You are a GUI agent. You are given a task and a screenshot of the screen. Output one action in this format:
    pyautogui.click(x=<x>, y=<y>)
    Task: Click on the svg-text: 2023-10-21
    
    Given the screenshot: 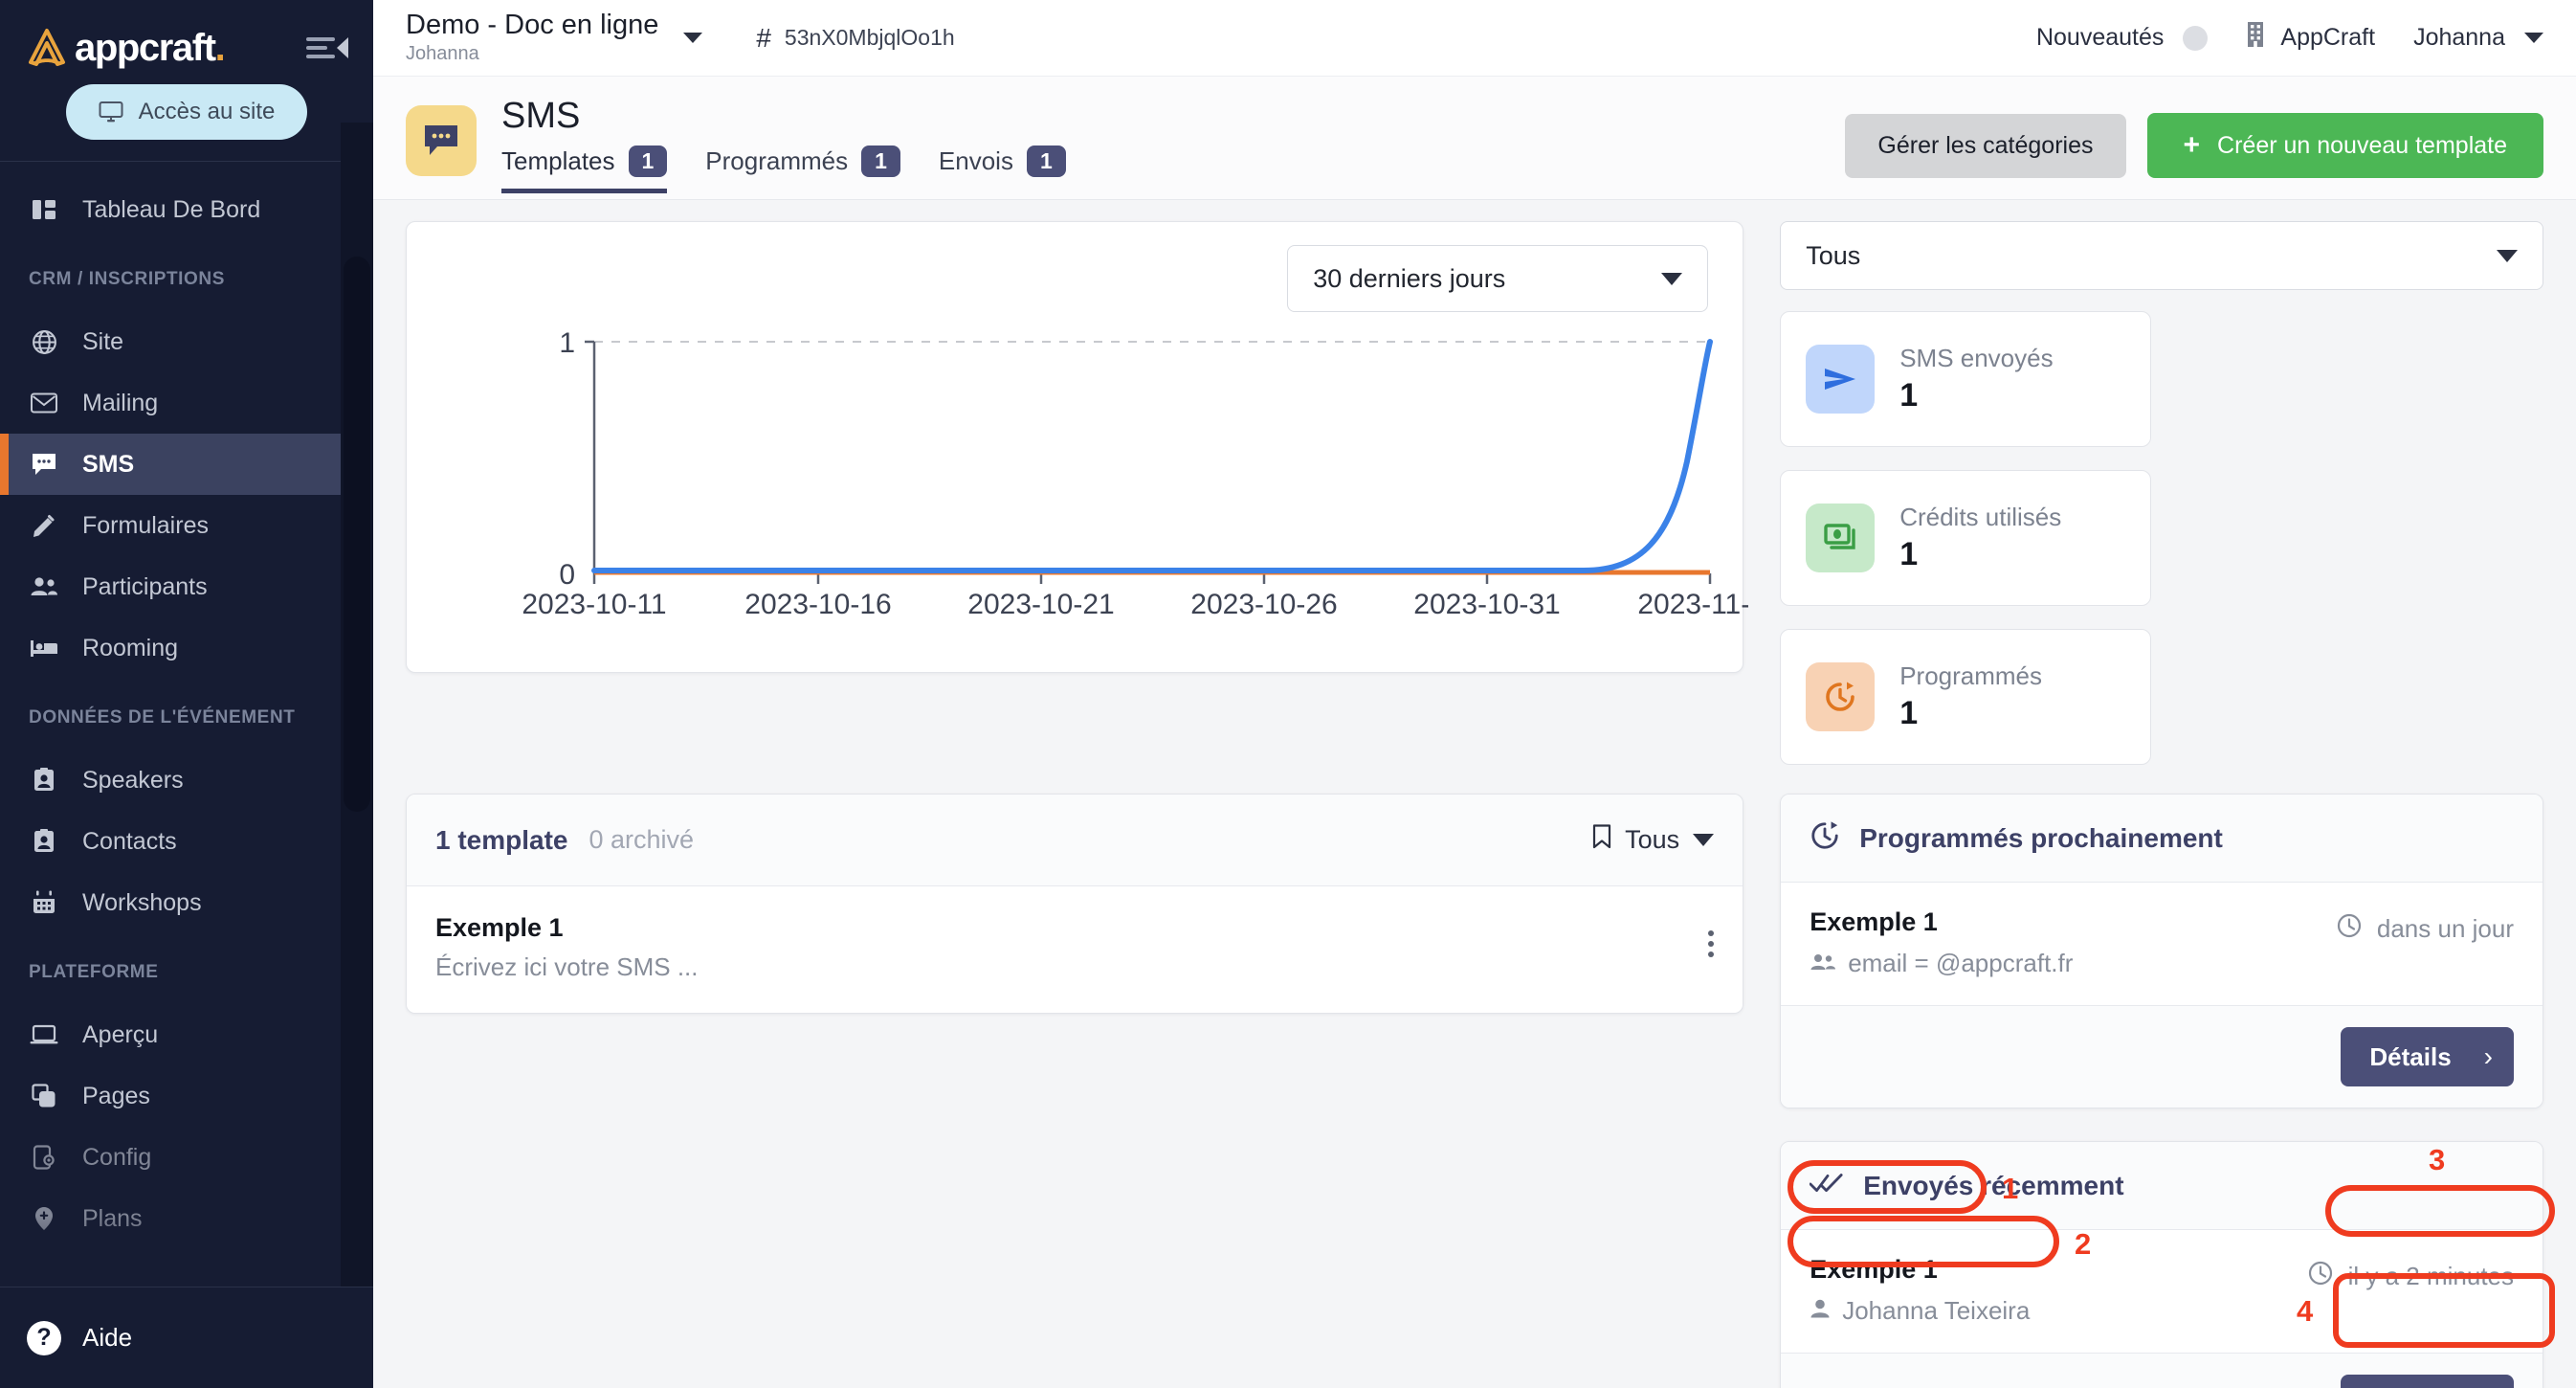 What is the action you would take?
    pyautogui.click(x=1040, y=604)
    